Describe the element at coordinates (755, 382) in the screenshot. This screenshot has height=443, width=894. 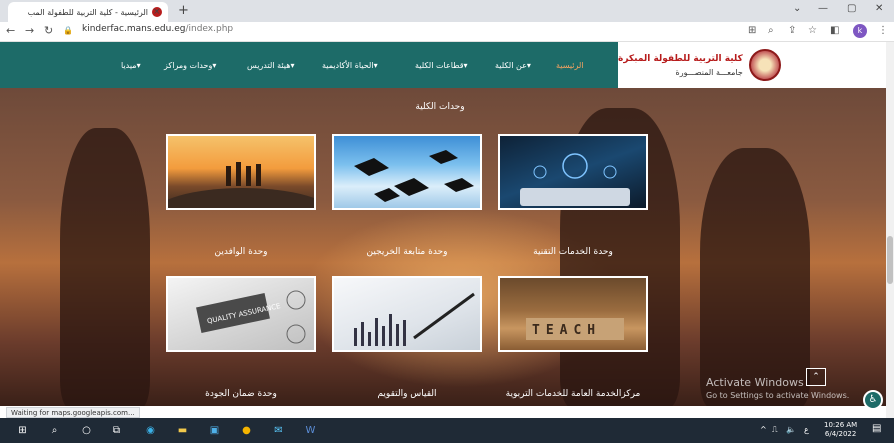
I see `watermark-line1: Activate Windows` at that location.